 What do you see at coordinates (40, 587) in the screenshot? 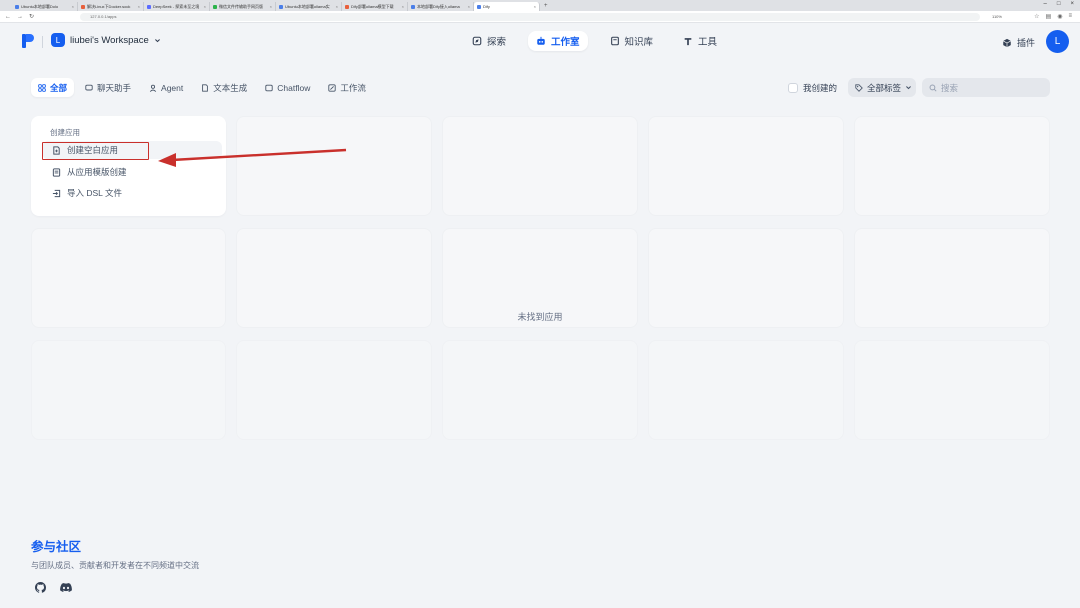
I see `github-icon` at bounding box center [40, 587].